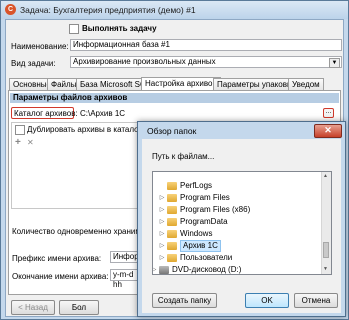 The height and width of the screenshot is (320, 349). I want to click on task-type-value: Архивирование произвольных данных, so click(144, 61).